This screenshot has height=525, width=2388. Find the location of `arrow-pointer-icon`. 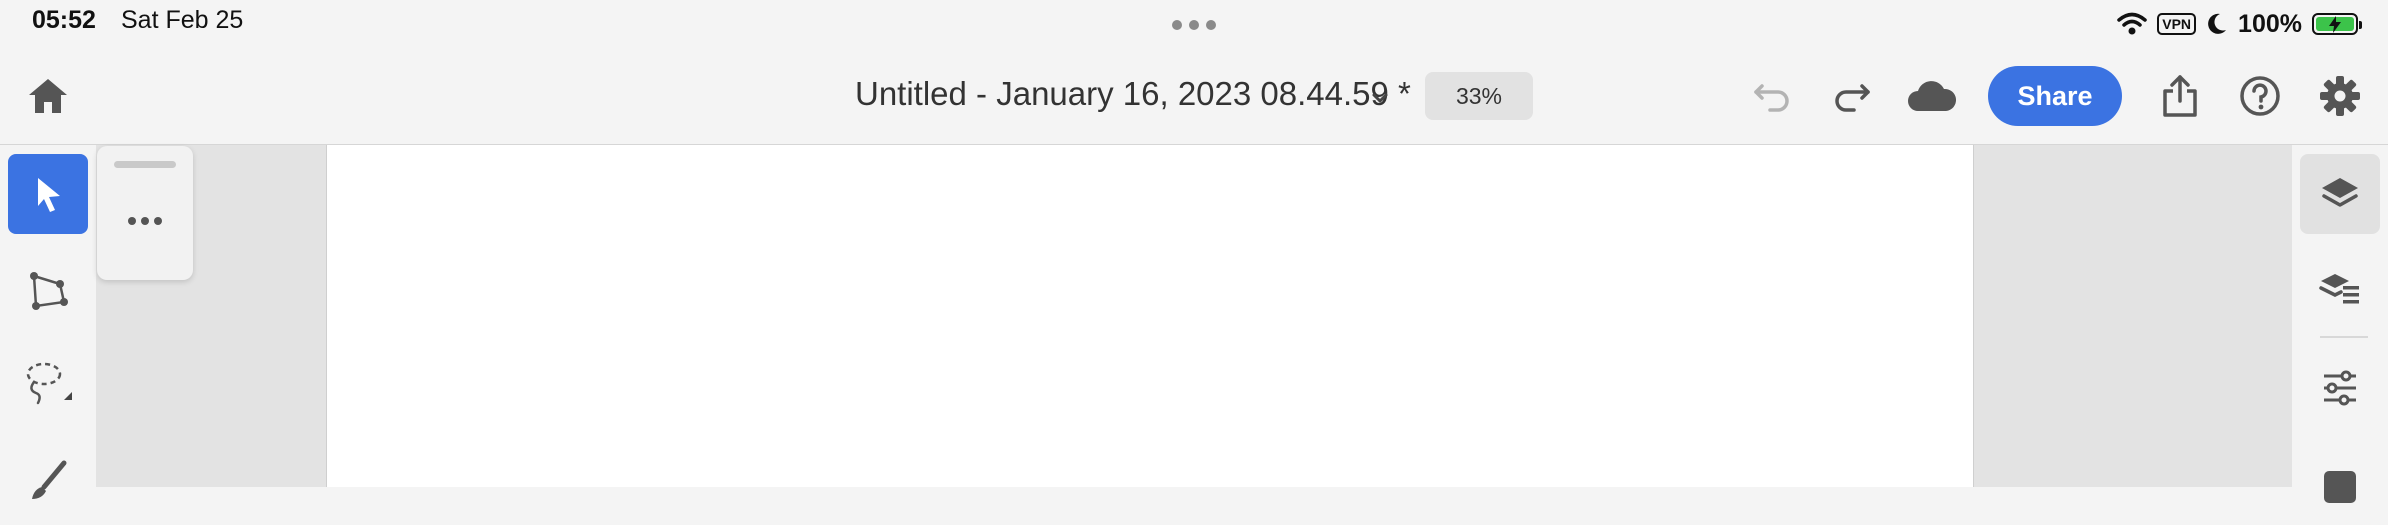

arrow-pointer-icon is located at coordinates (49, 195).